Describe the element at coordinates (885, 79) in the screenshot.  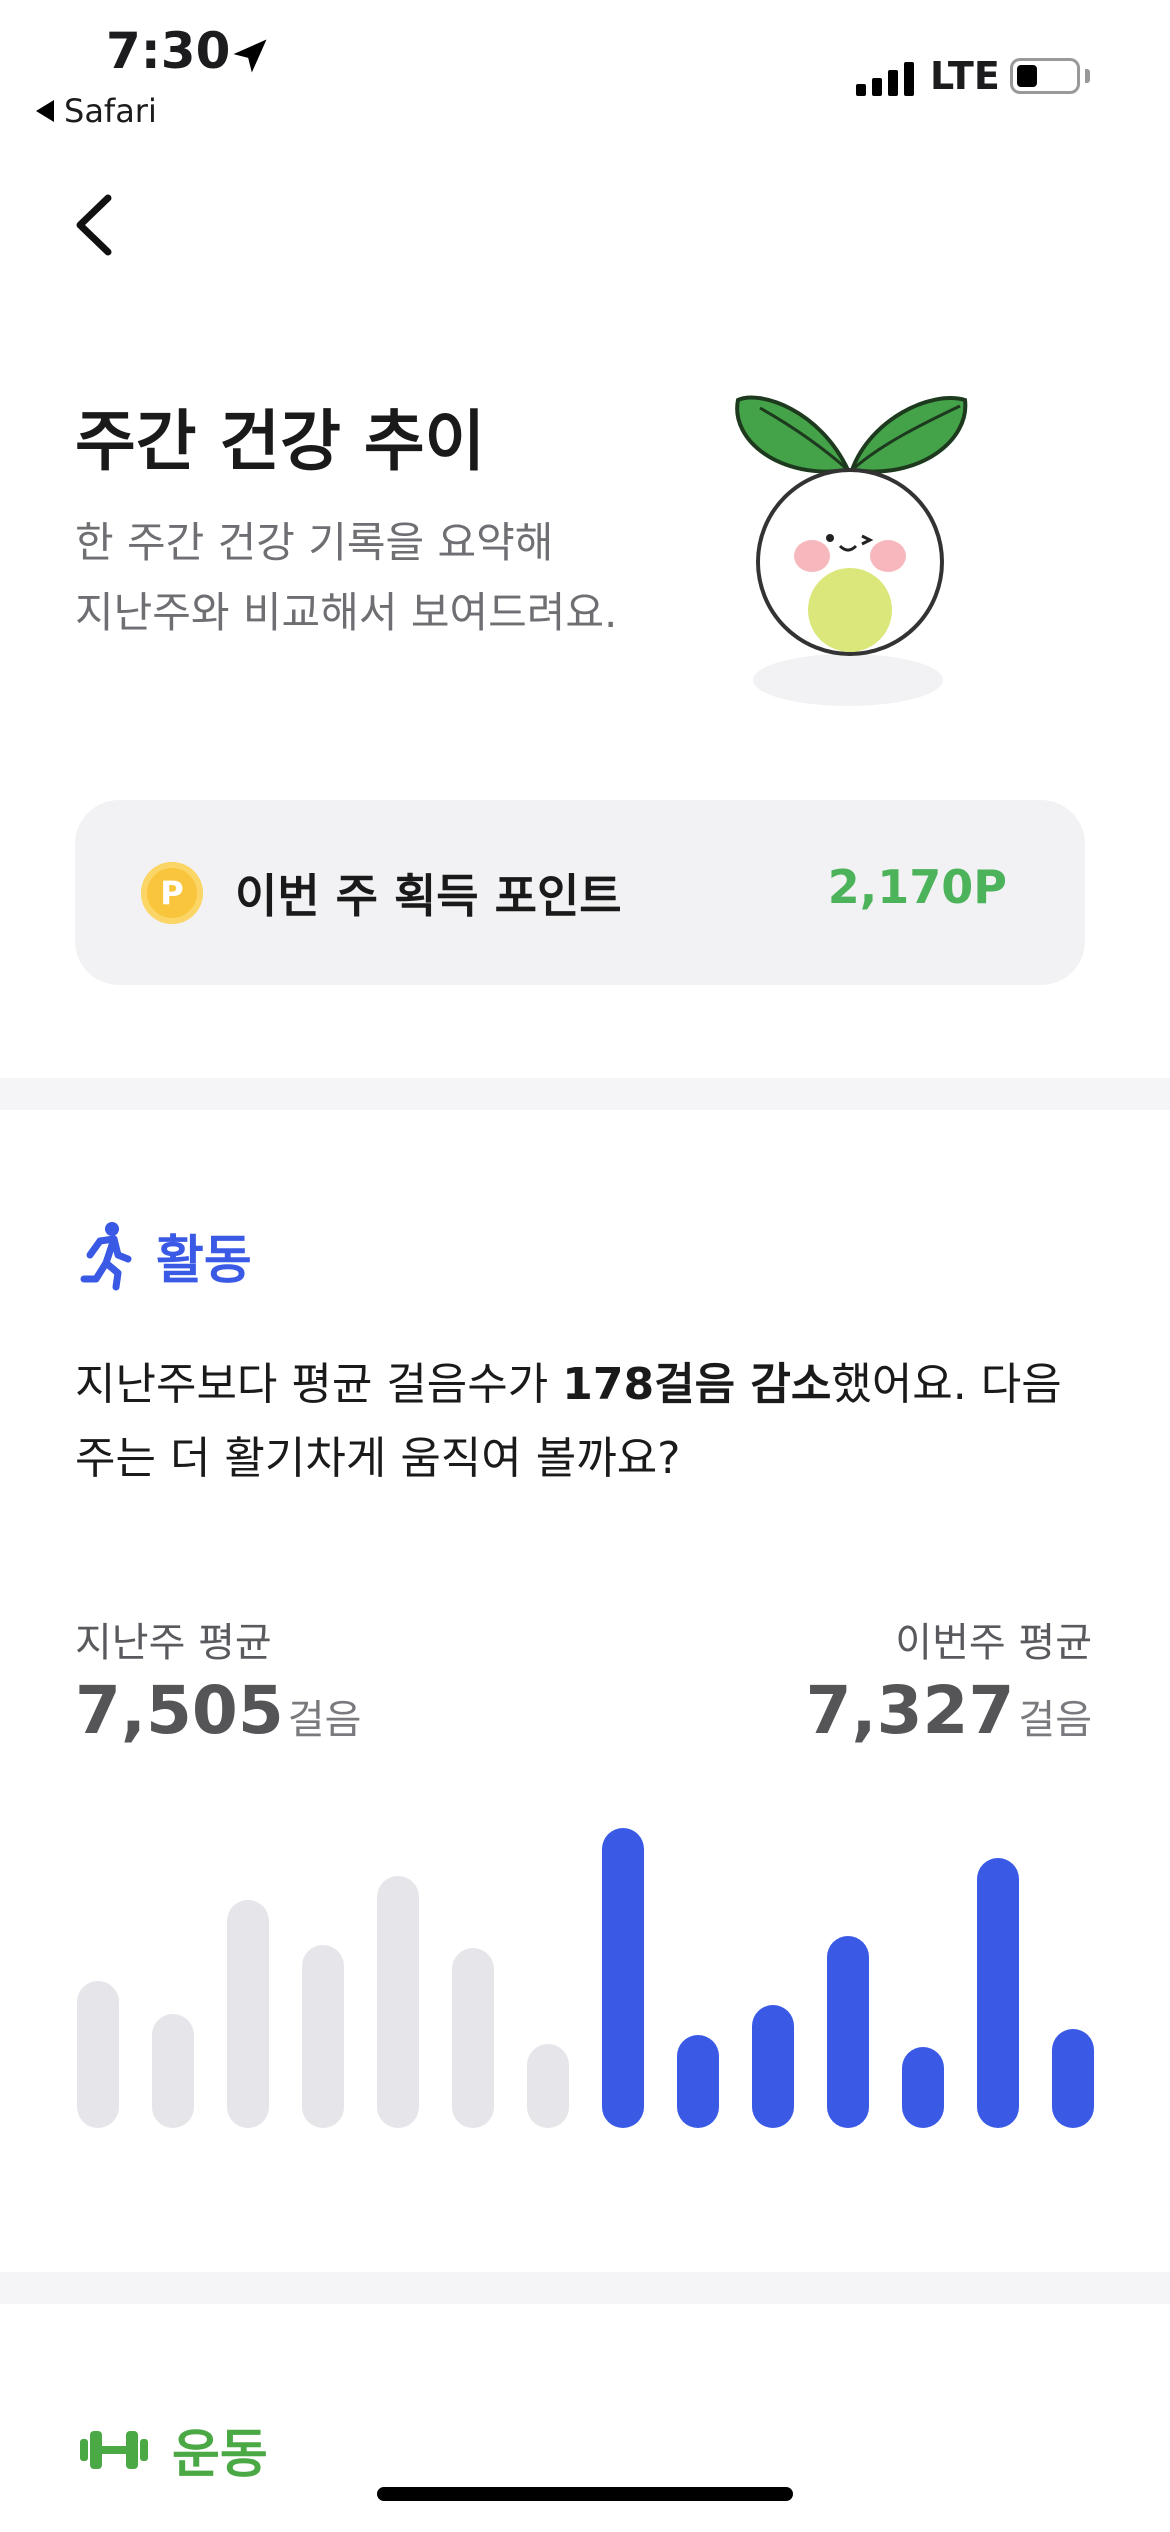
I see `signal-icon` at that location.